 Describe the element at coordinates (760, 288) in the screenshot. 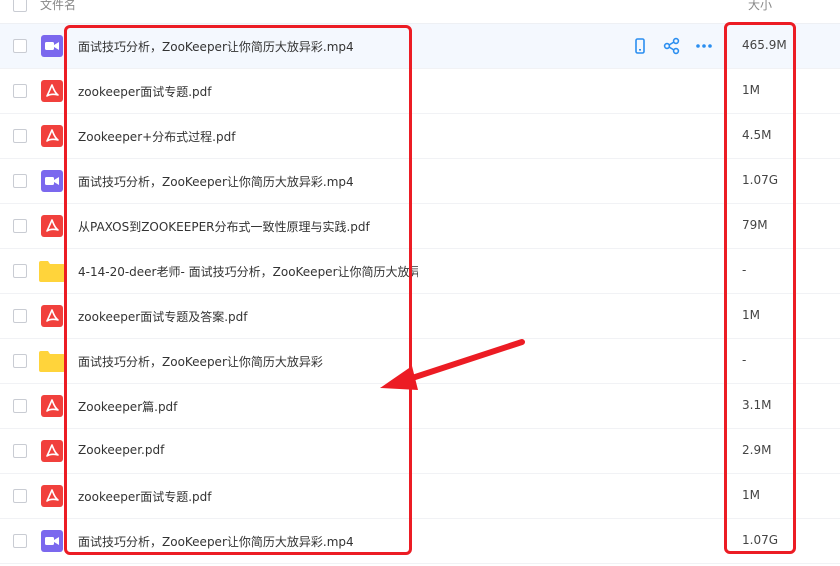

I see `annotation-box-sizes` at that location.